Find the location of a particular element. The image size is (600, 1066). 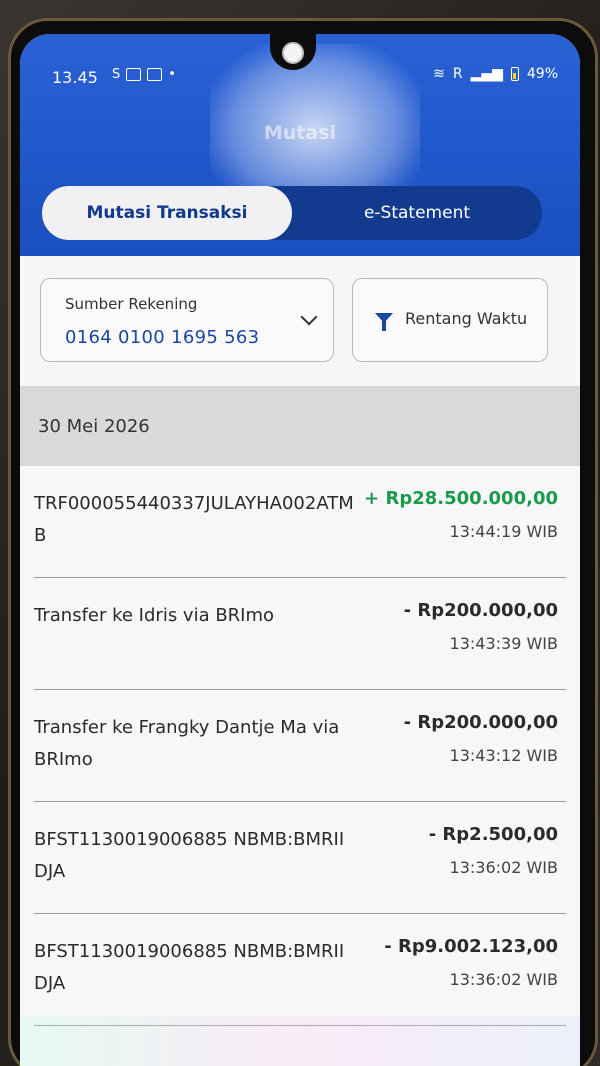

account-number: 0164 0100 1695 563 is located at coordinates (162, 337).